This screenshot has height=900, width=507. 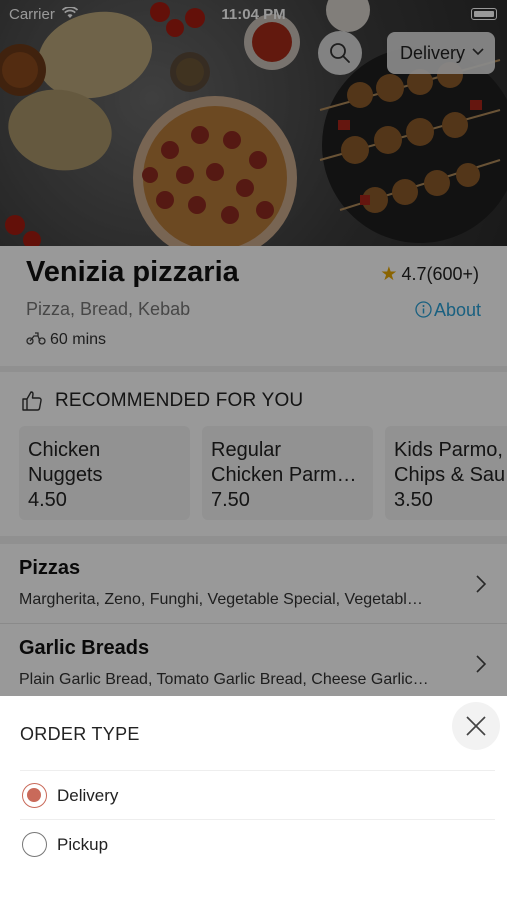 What do you see at coordinates (34, 844) in the screenshot?
I see `radio-button` at bounding box center [34, 844].